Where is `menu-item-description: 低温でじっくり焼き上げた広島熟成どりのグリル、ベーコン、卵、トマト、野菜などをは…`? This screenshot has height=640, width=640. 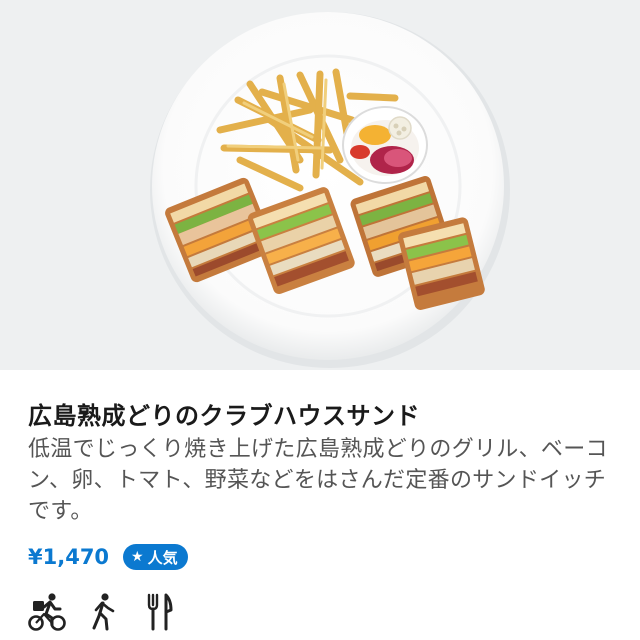
menu-item-description: 低温でじっくり焼き上げた広島熟成どりのグリル、ベーコン、卵、トマト、野菜などをは… is located at coordinates (318, 480).